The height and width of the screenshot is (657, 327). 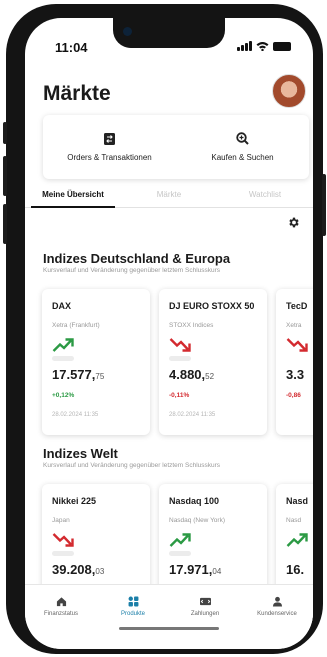 What do you see at coordinates (277, 614) in the screenshot?
I see `nav-label: Kundenservice` at bounding box center [277, 614].